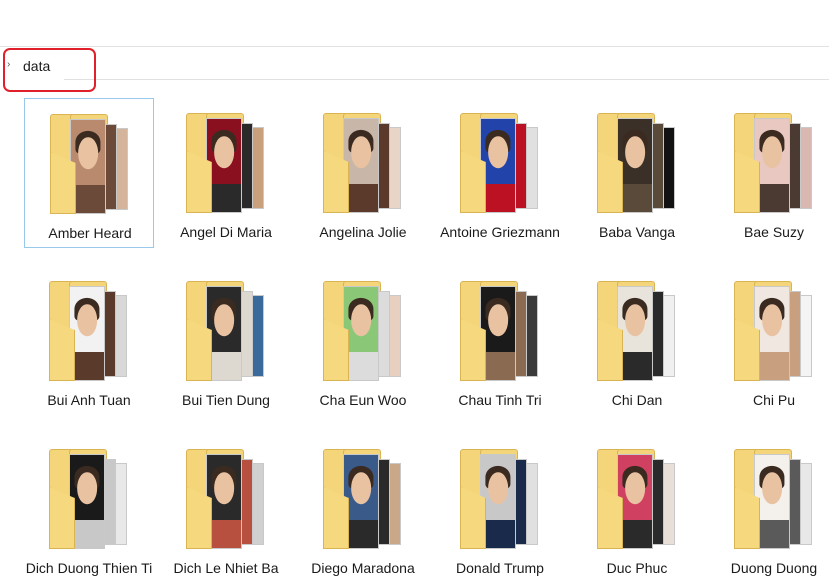  Describe the element at coordinates (414, 23) in the screenshot. I see `toolbar-area` at that location.